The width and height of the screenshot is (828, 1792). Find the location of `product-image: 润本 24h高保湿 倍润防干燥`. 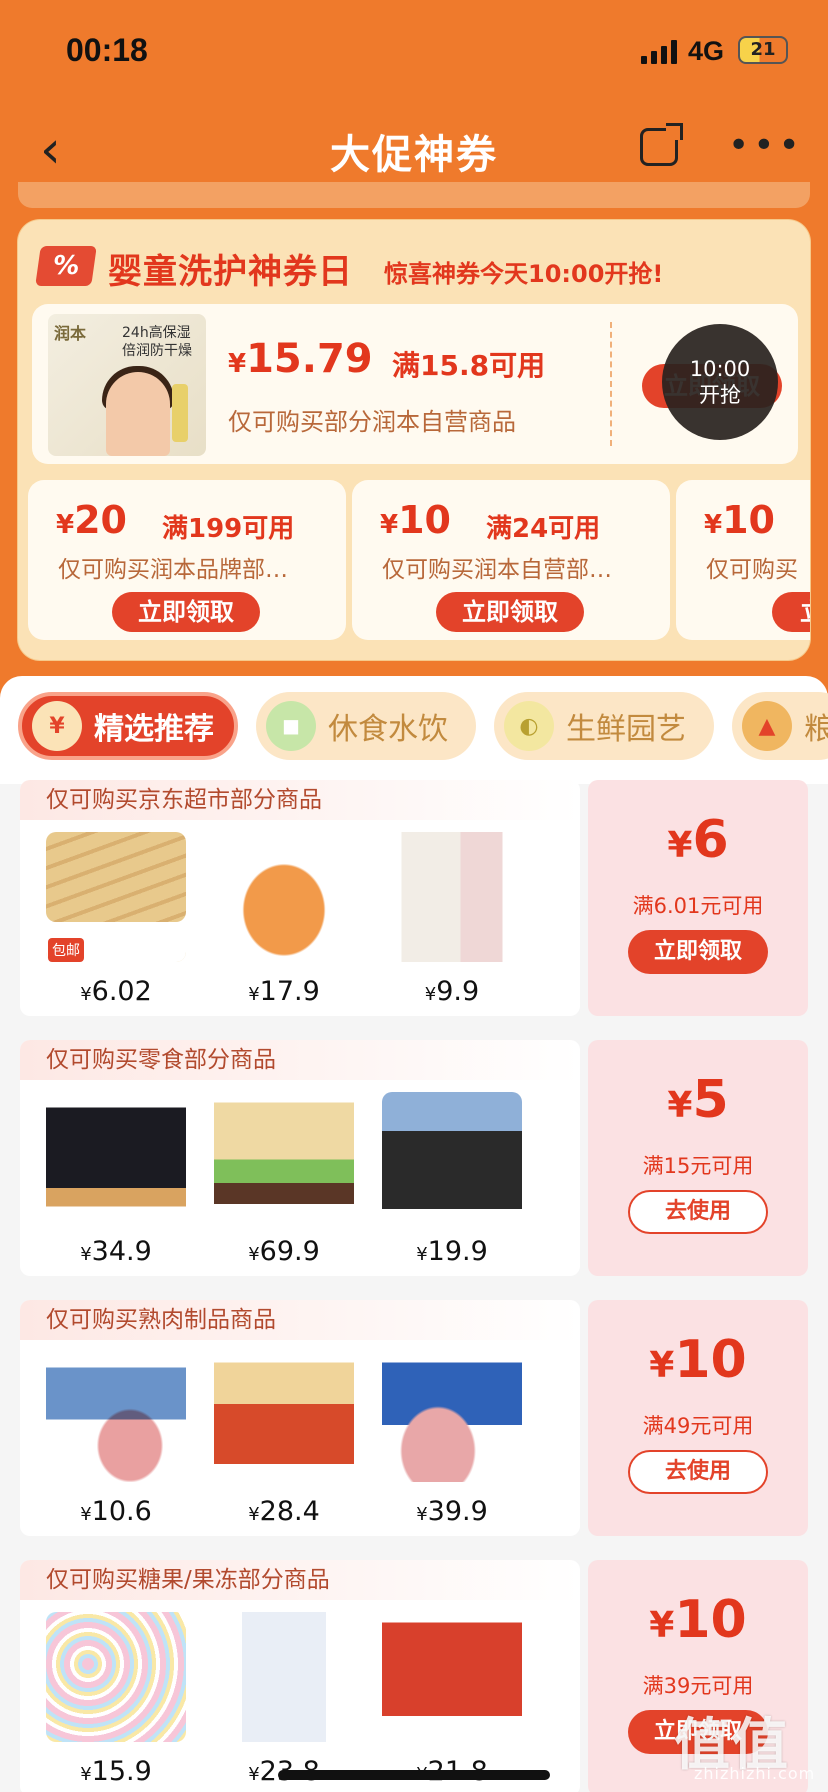

product-image: 润本 24h高保湿 倍润防干燥 is located at coordinates (127, 385).